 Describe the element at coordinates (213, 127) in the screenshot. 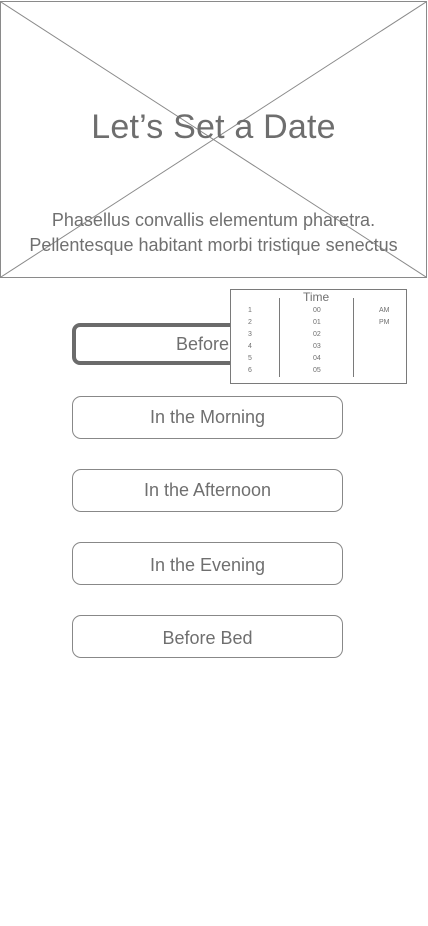

I see `page-title: Let’s Set a Date` at that location.